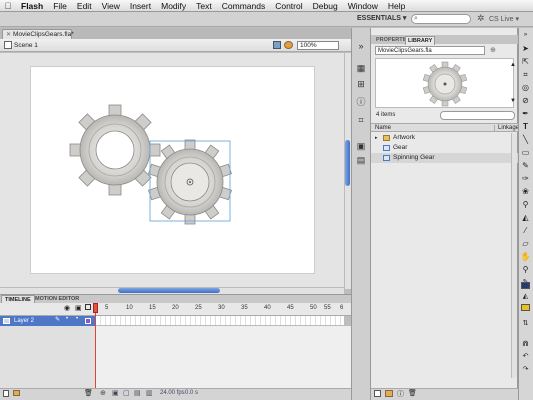 This screenshot has height=400, width=533. I want to click on edit-scene-icon, so click(277, 45).